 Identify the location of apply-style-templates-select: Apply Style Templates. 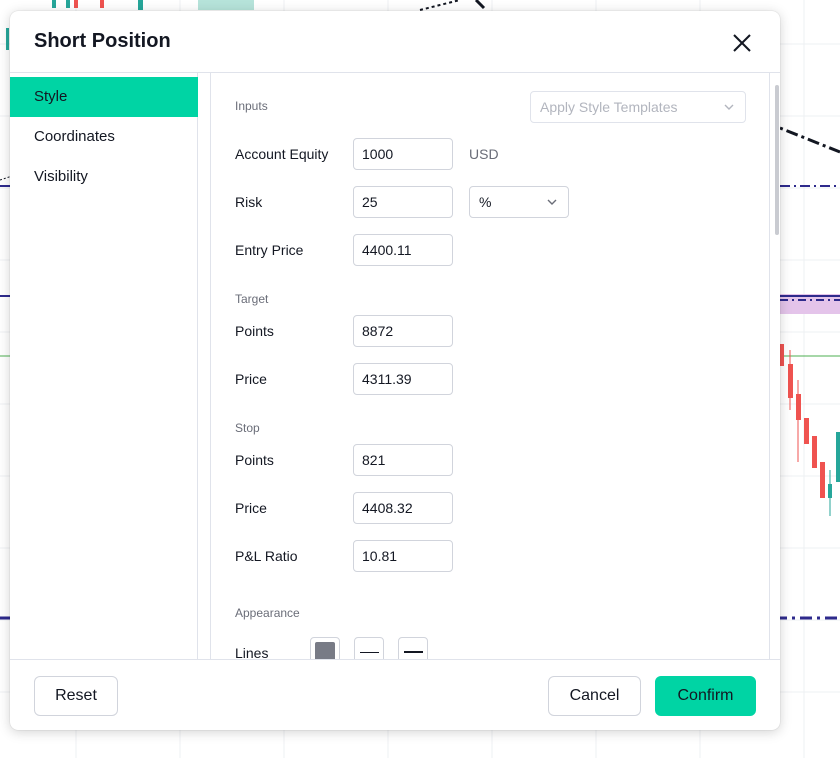
(638, 107).